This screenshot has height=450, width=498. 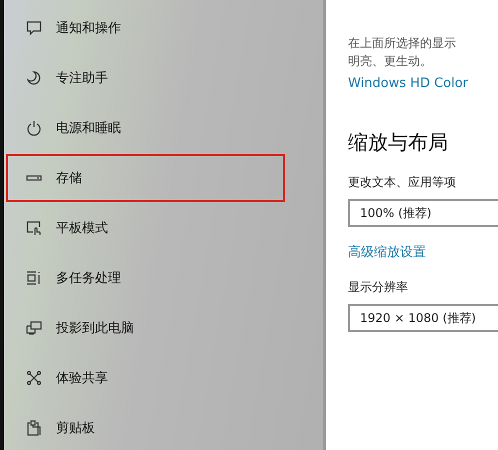 What do you see at coordinates (423, 318) in the screenshot?
I see `resolution-dropdown: 1920 × 1080 (推荐)` at bounding box center [423, 318].